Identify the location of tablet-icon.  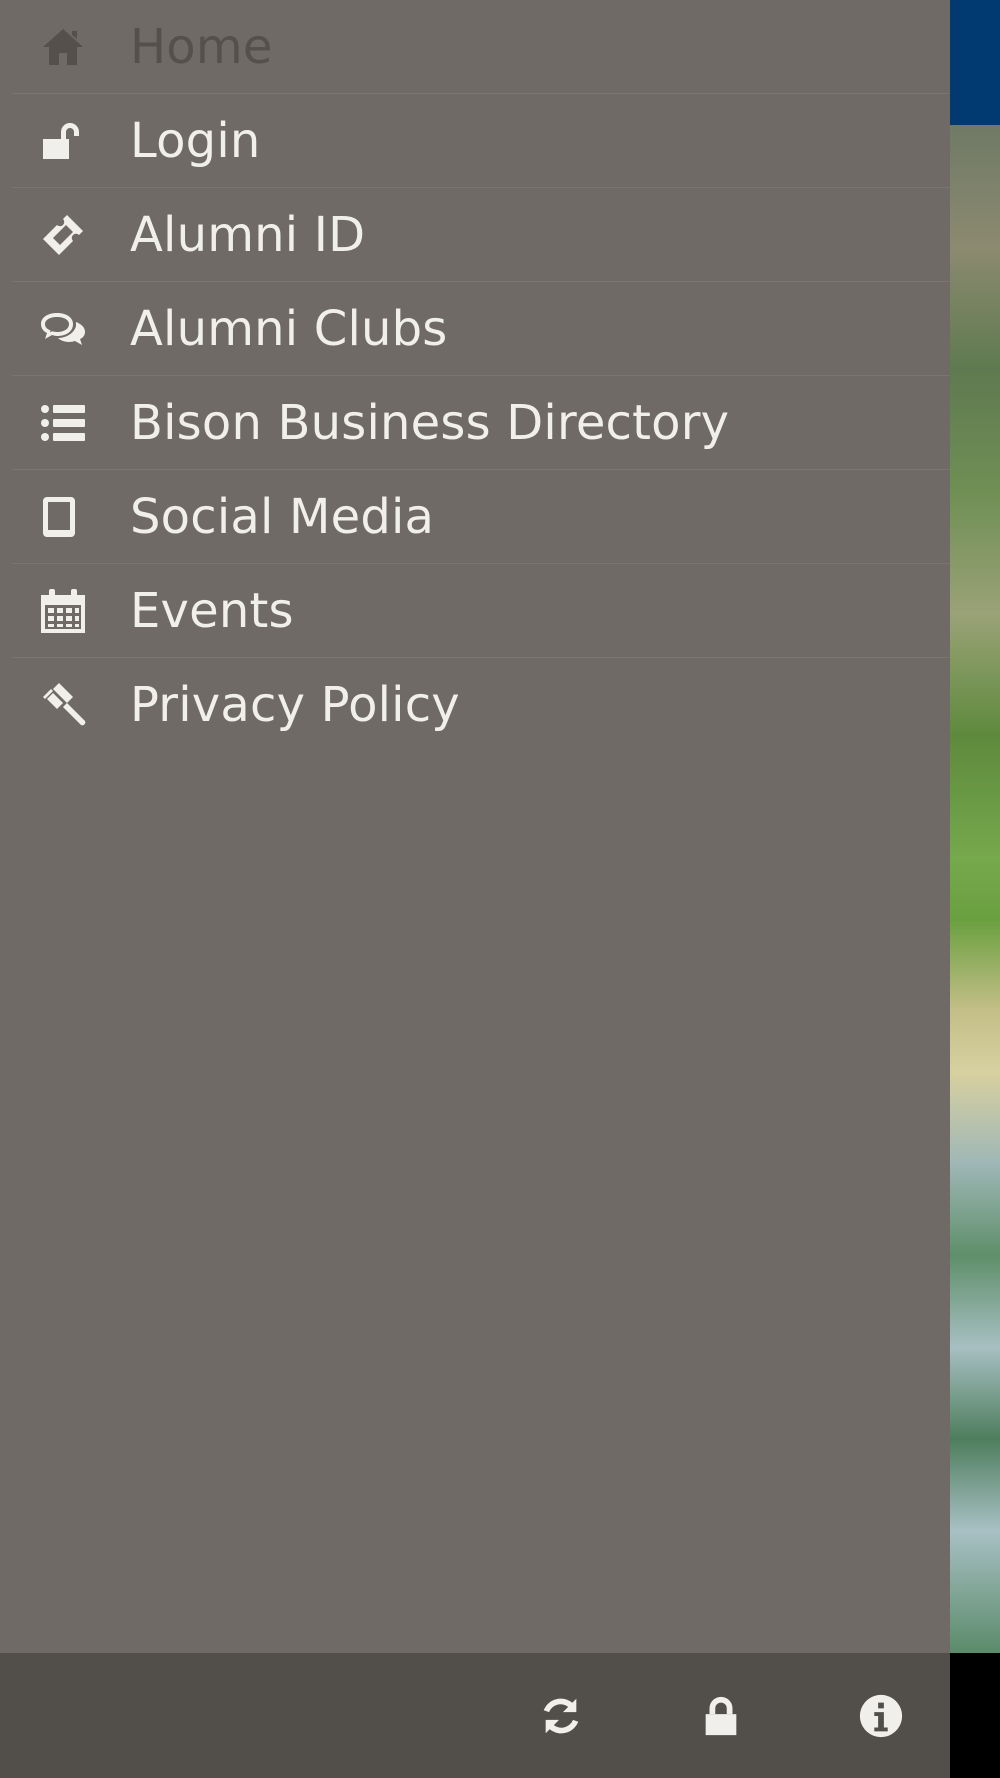
(63, 517).